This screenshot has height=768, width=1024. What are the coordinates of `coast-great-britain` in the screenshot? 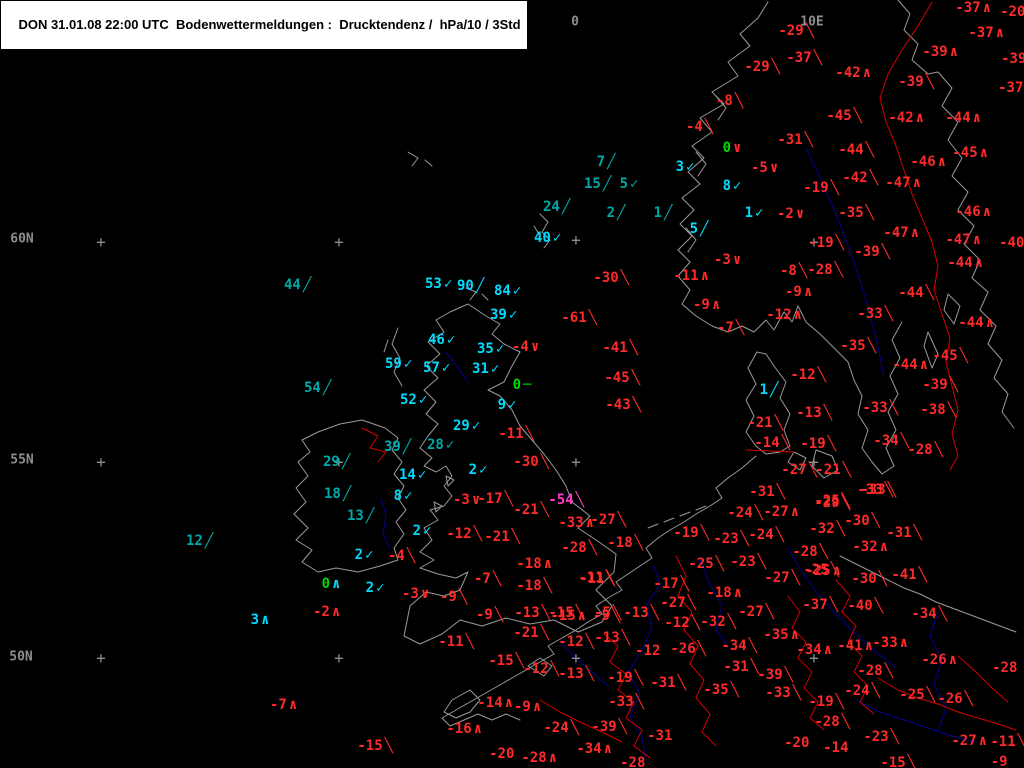 It's located at (510, 474).